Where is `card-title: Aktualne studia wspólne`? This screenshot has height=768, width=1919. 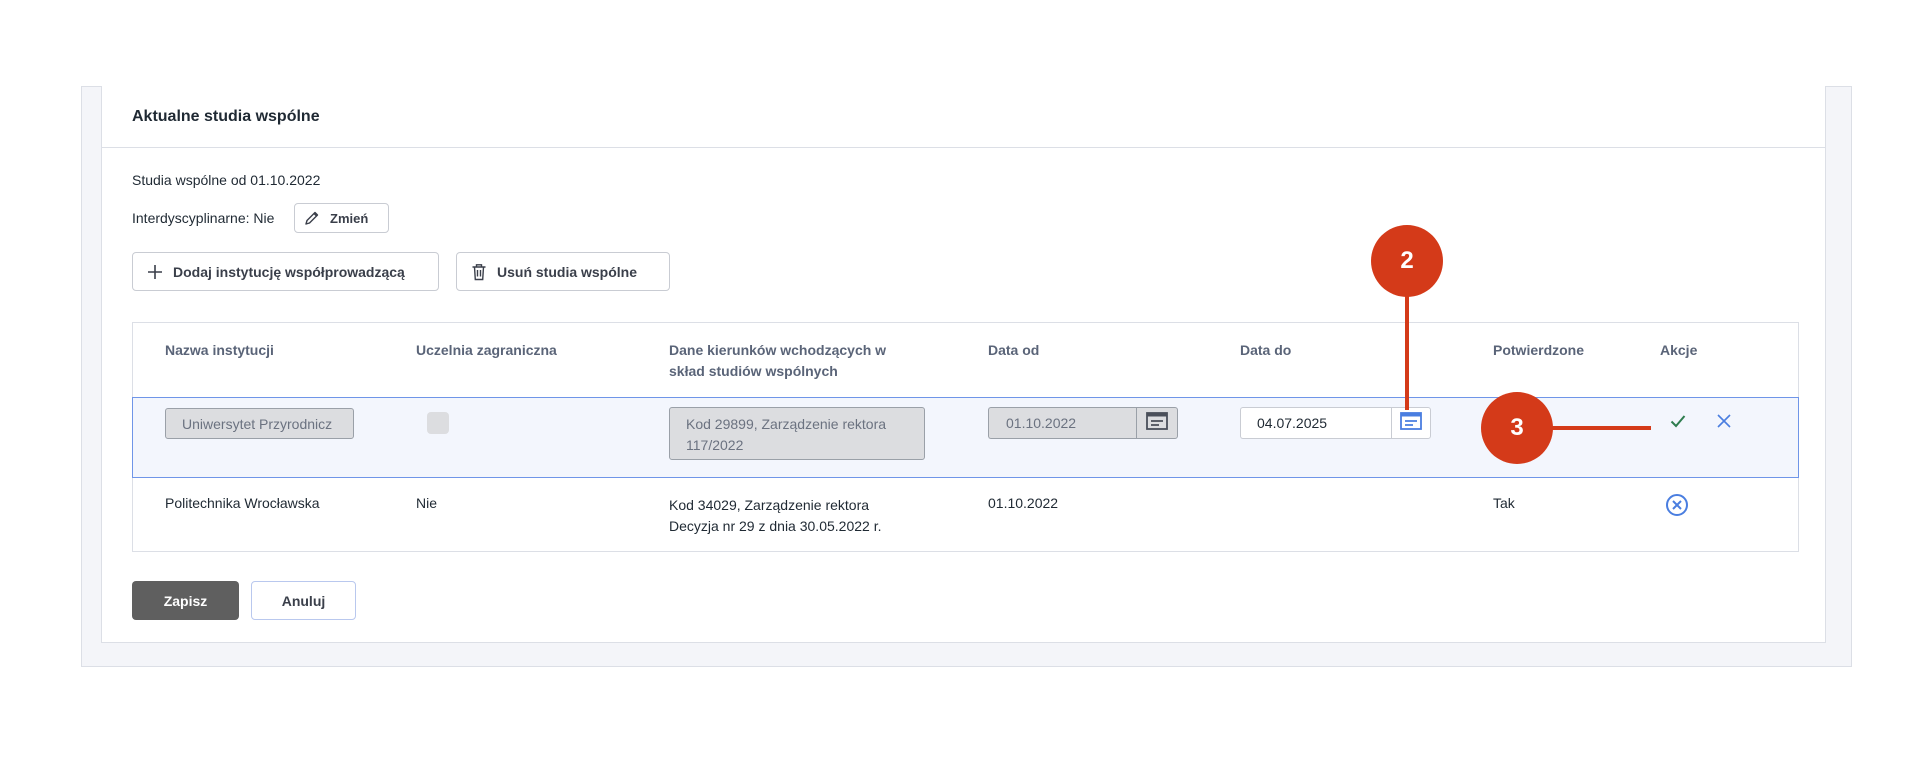 card-title: Aktualne studia wspólne is located at coordinates (226, 116).